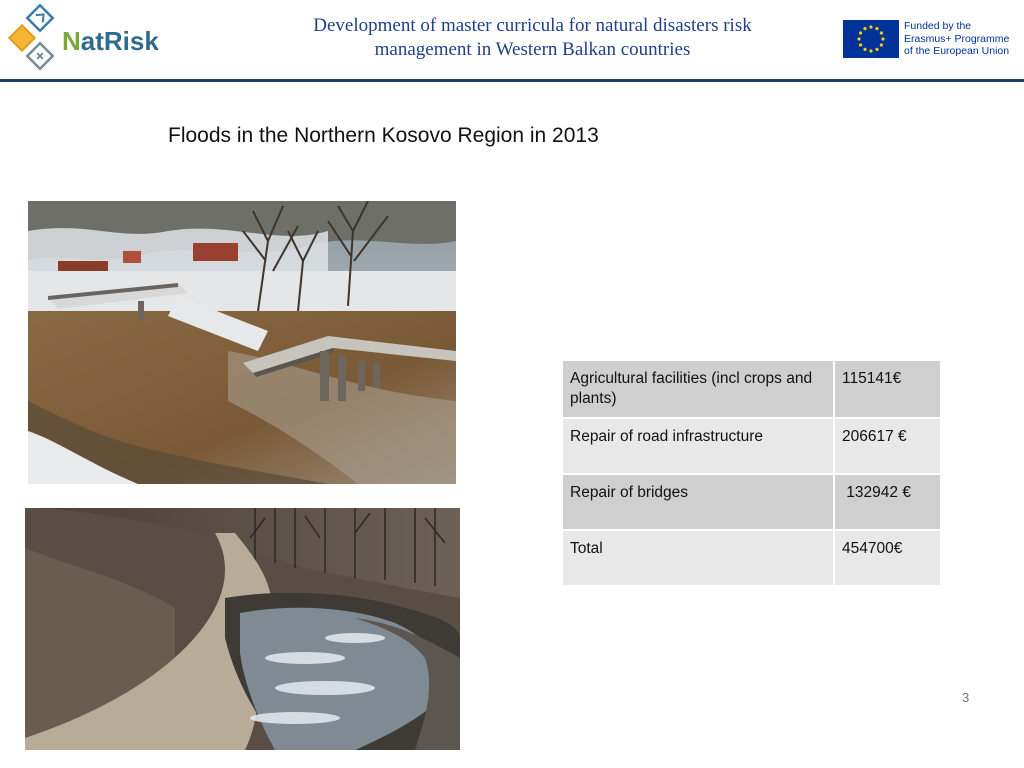 This screenshot has height=768, width=1024. Describe the element at coordinates (512, 80) in the screenshot. I see `header-divider` at that location.